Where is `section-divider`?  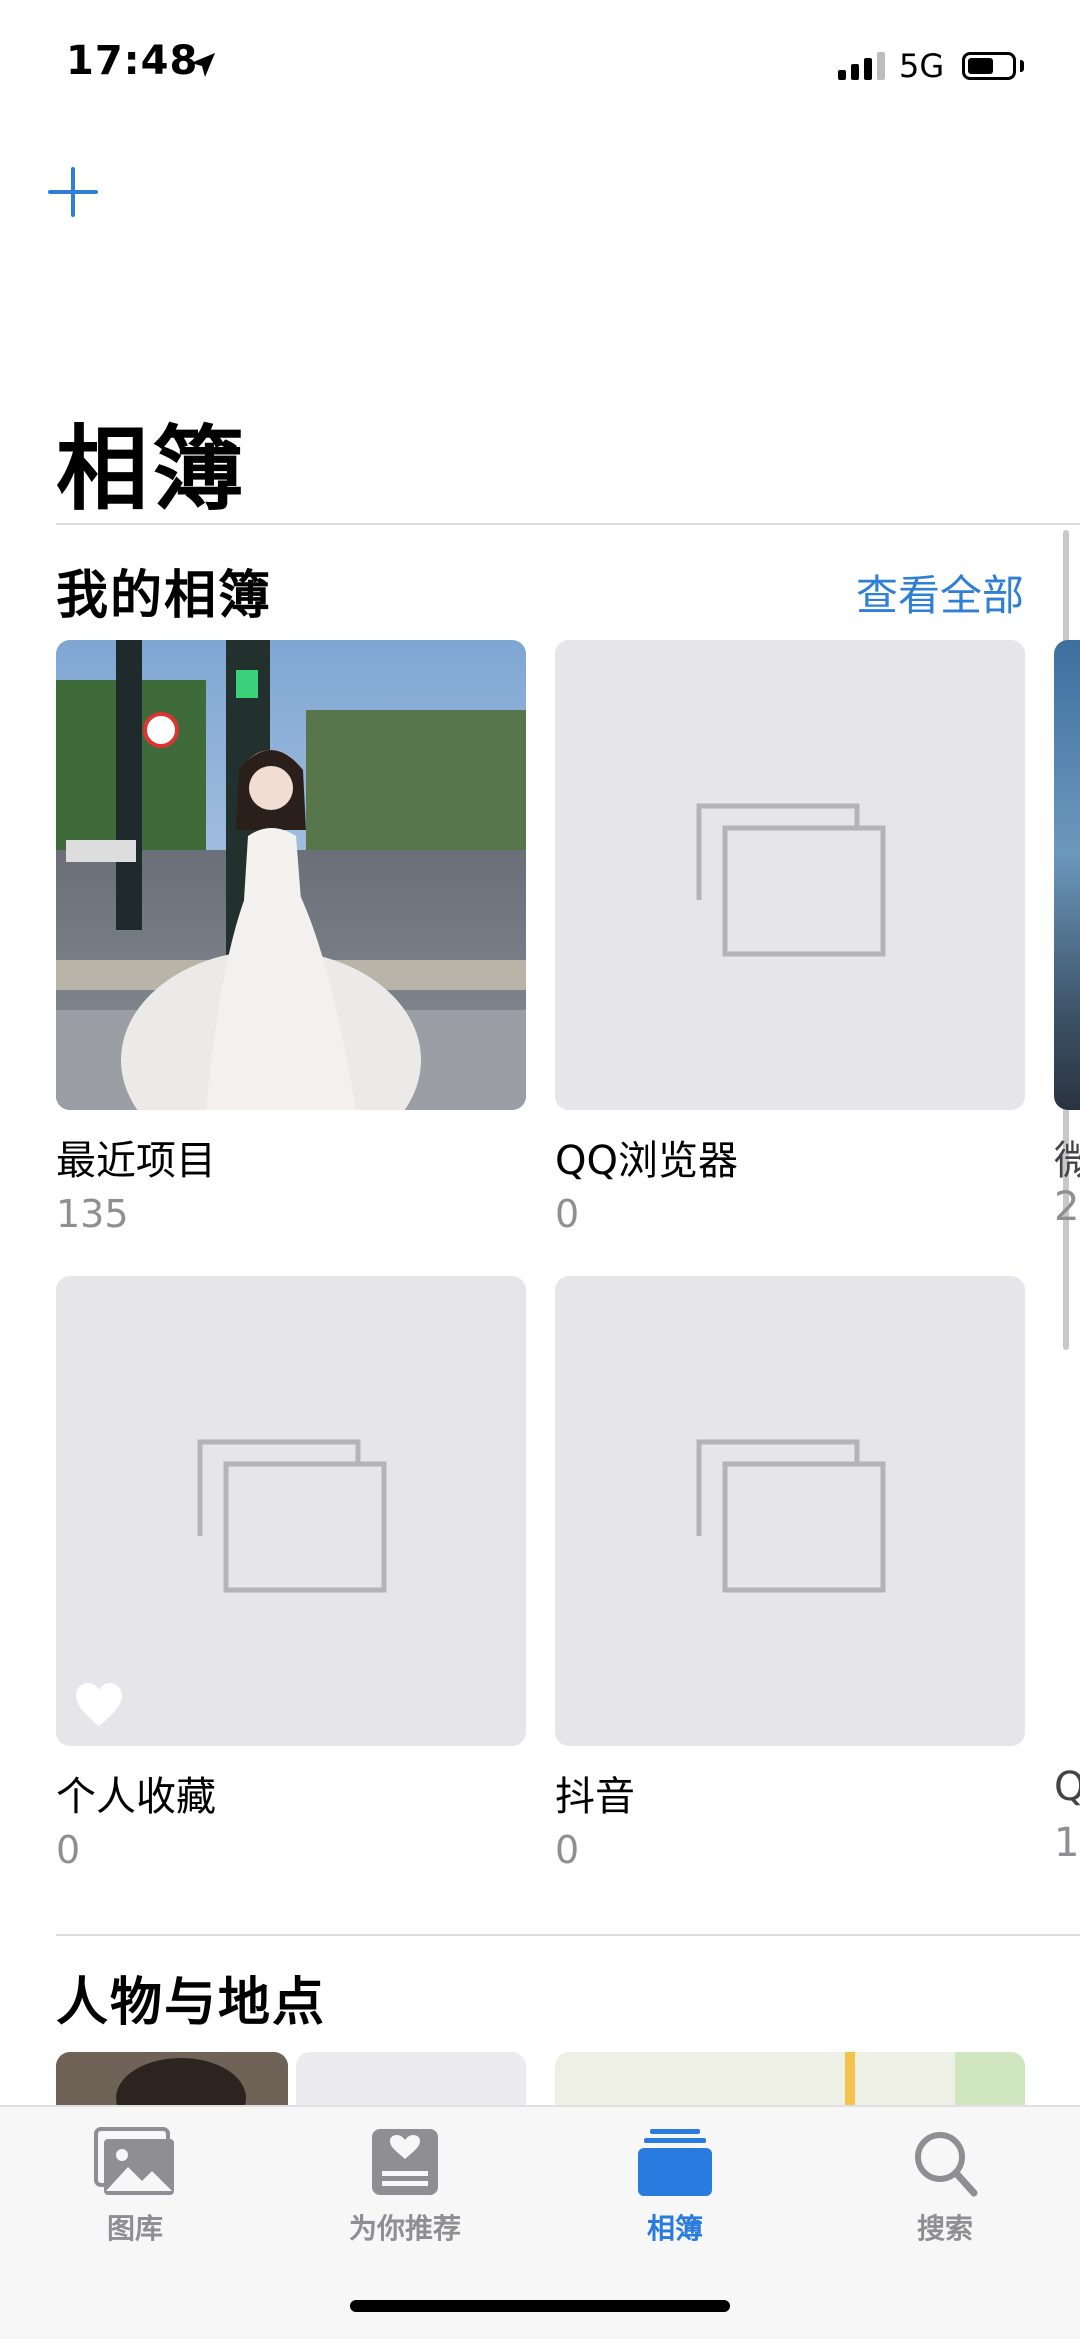 section-divider is located at coordinates (568, 1935).